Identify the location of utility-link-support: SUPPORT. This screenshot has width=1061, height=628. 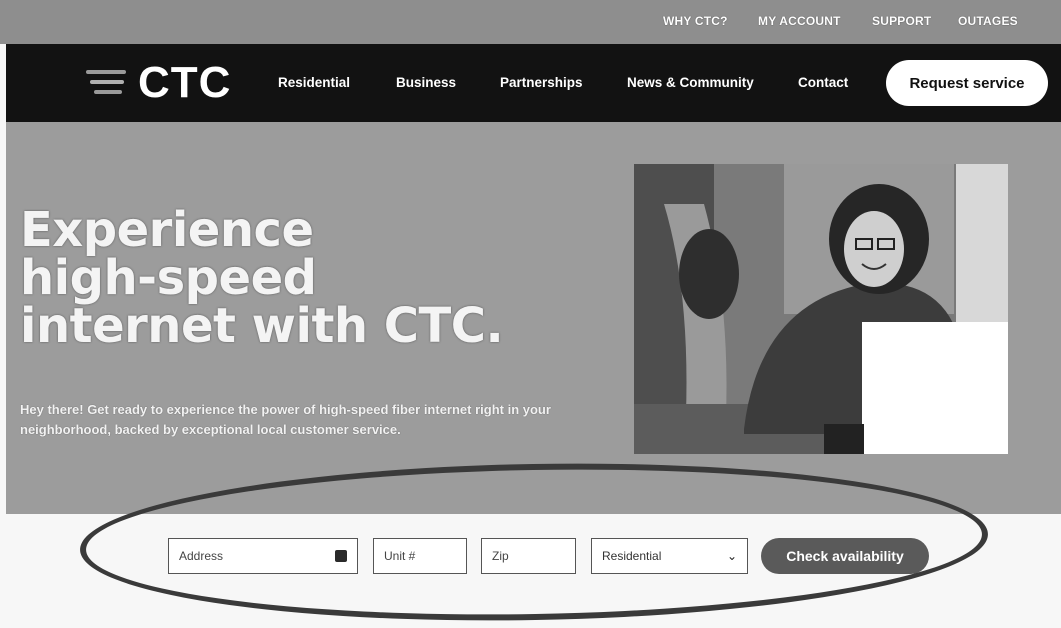
(901, 21).